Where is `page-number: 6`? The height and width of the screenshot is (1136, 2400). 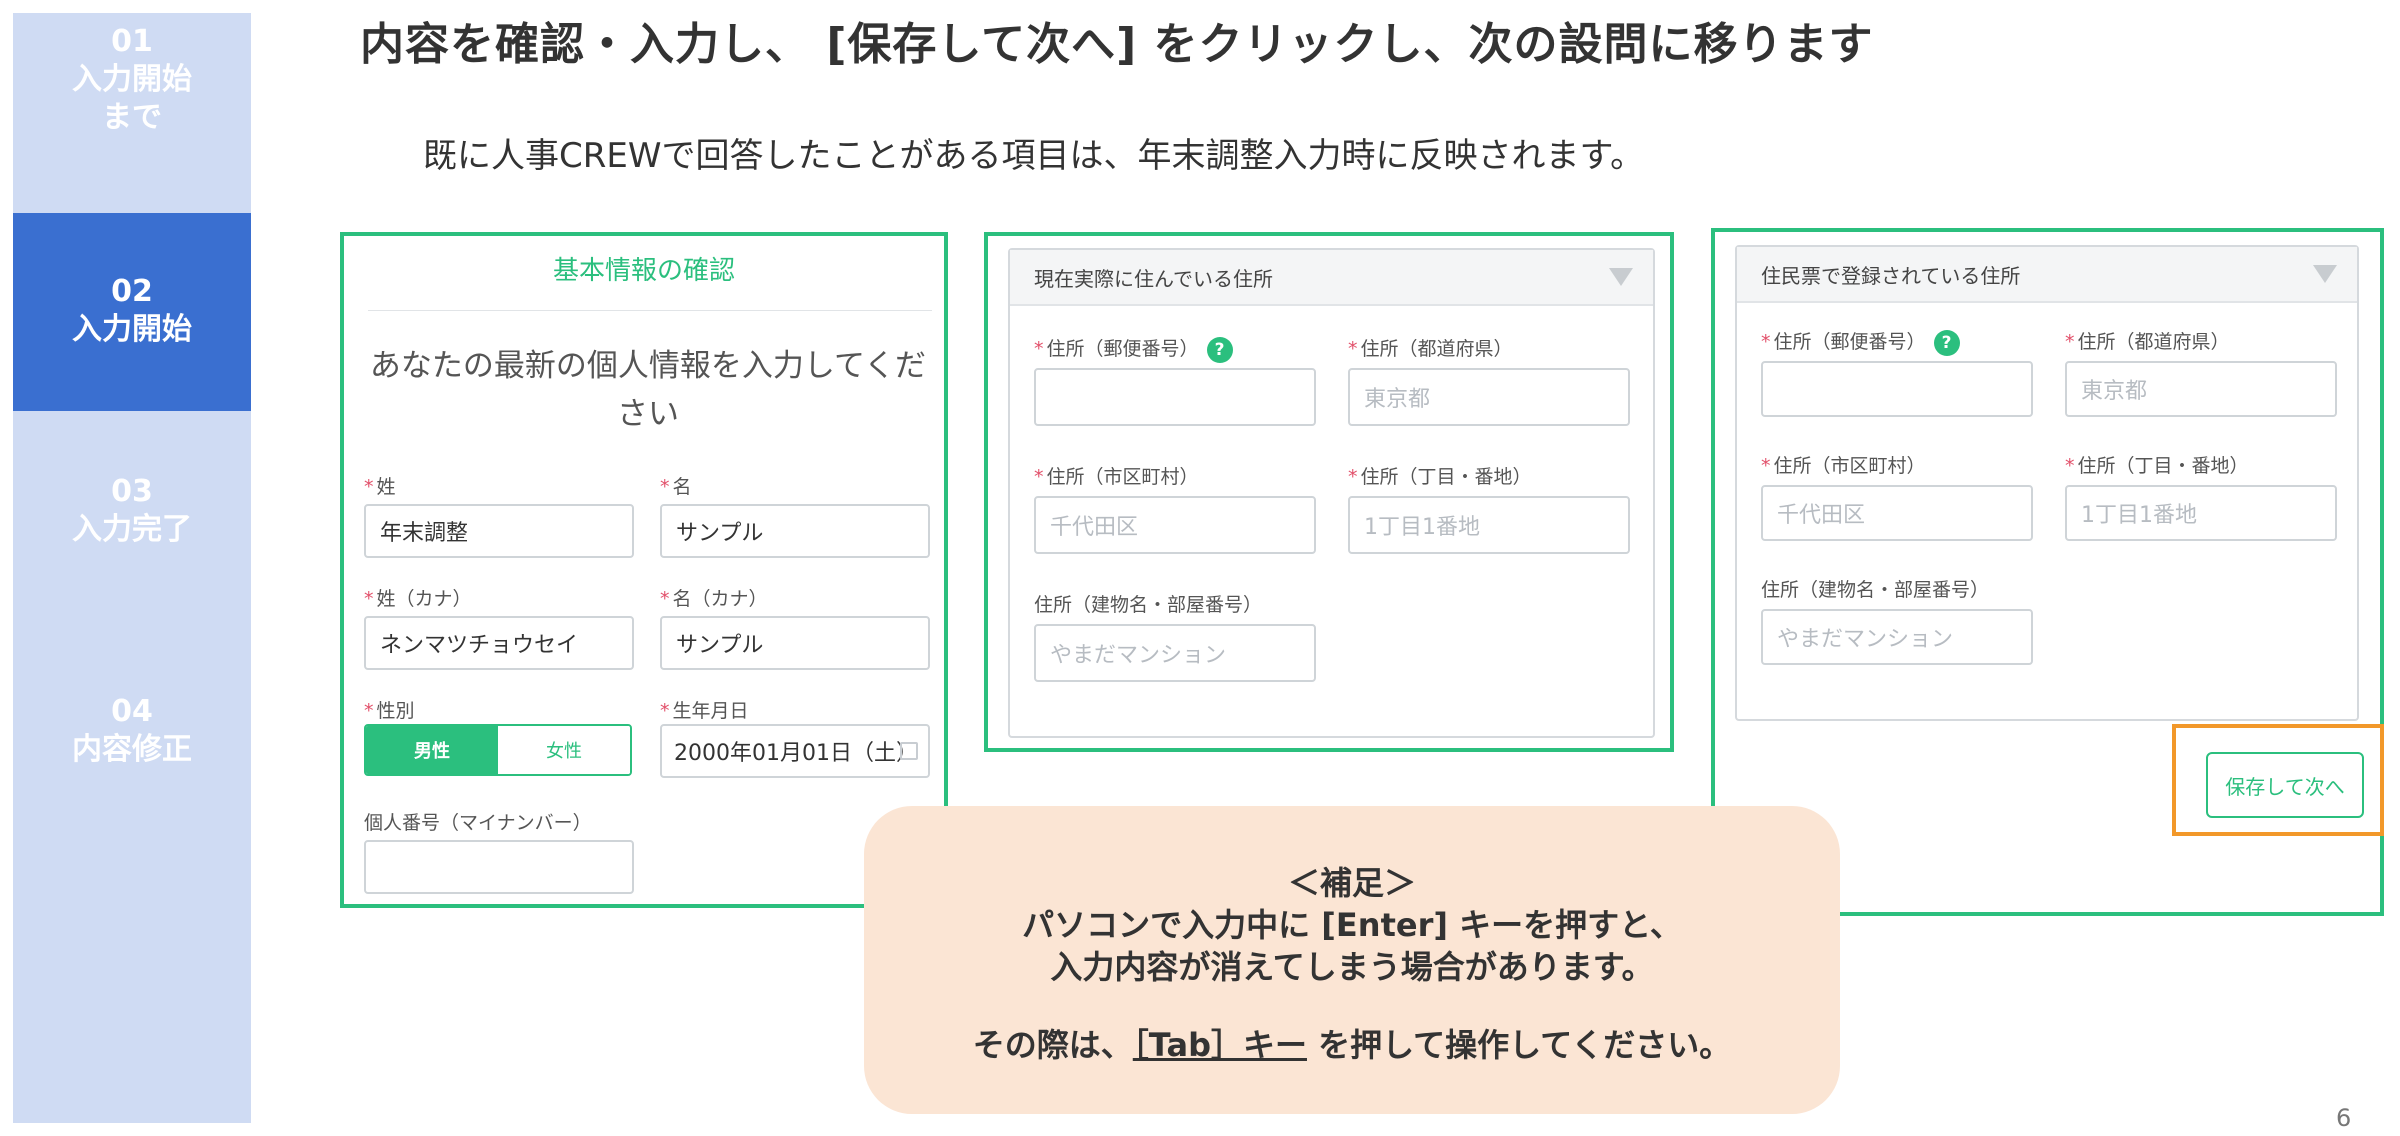
page-number: 6 is located at coordinates (2344, 1118).